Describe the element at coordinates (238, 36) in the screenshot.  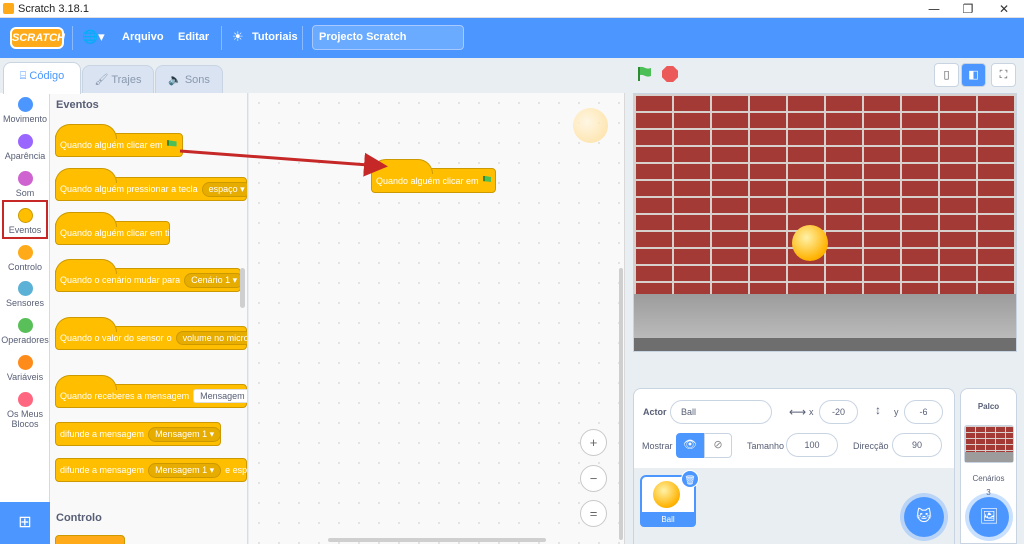
I see `lightbulb-icon: ☀` at that location.